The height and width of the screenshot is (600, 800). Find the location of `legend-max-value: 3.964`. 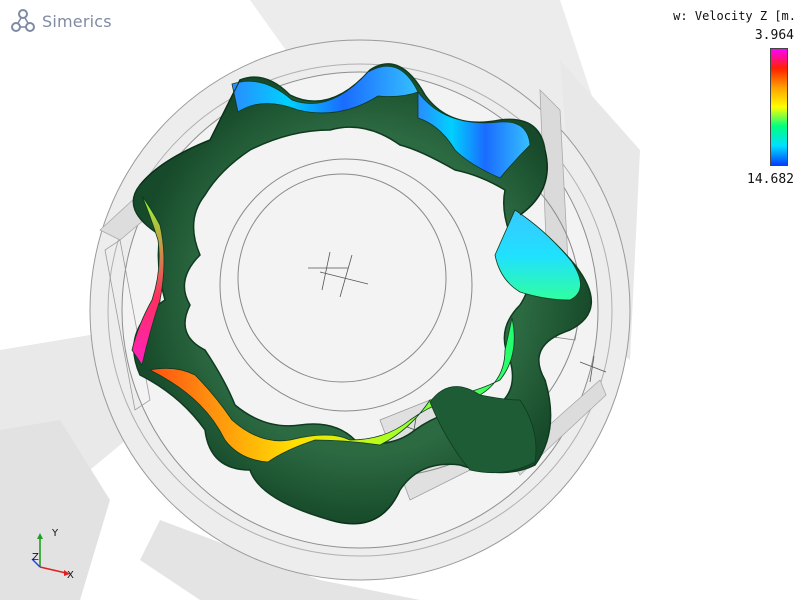

legend-max-value: 3.964 is located at coordinates (774, 35).